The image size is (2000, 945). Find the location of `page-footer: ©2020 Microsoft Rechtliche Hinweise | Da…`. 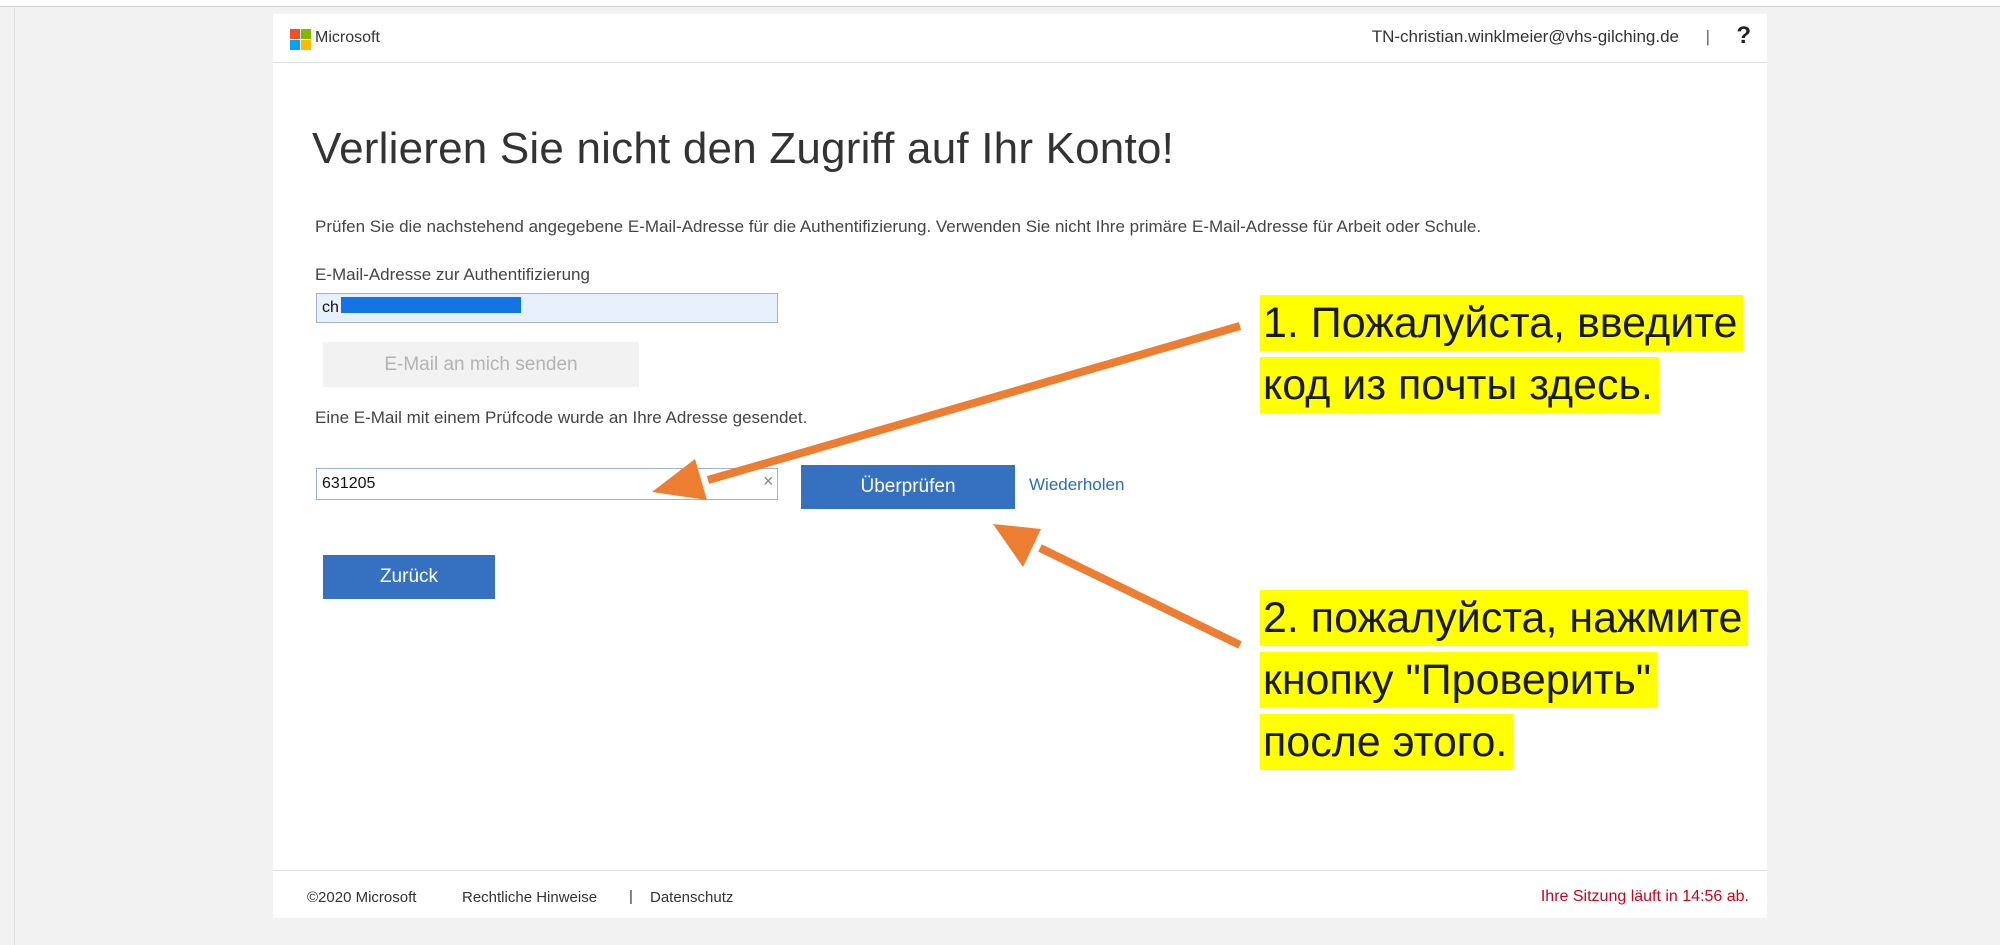

page-footer: ©2020 Microsoft Rechtliche Hinweise | Da… is located at coordinates (1020, 894).